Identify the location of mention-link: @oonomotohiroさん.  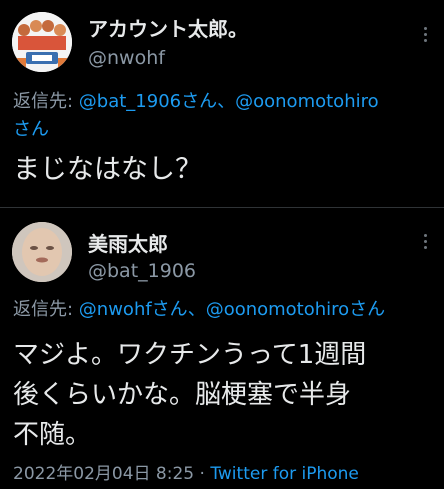
(296, 309).